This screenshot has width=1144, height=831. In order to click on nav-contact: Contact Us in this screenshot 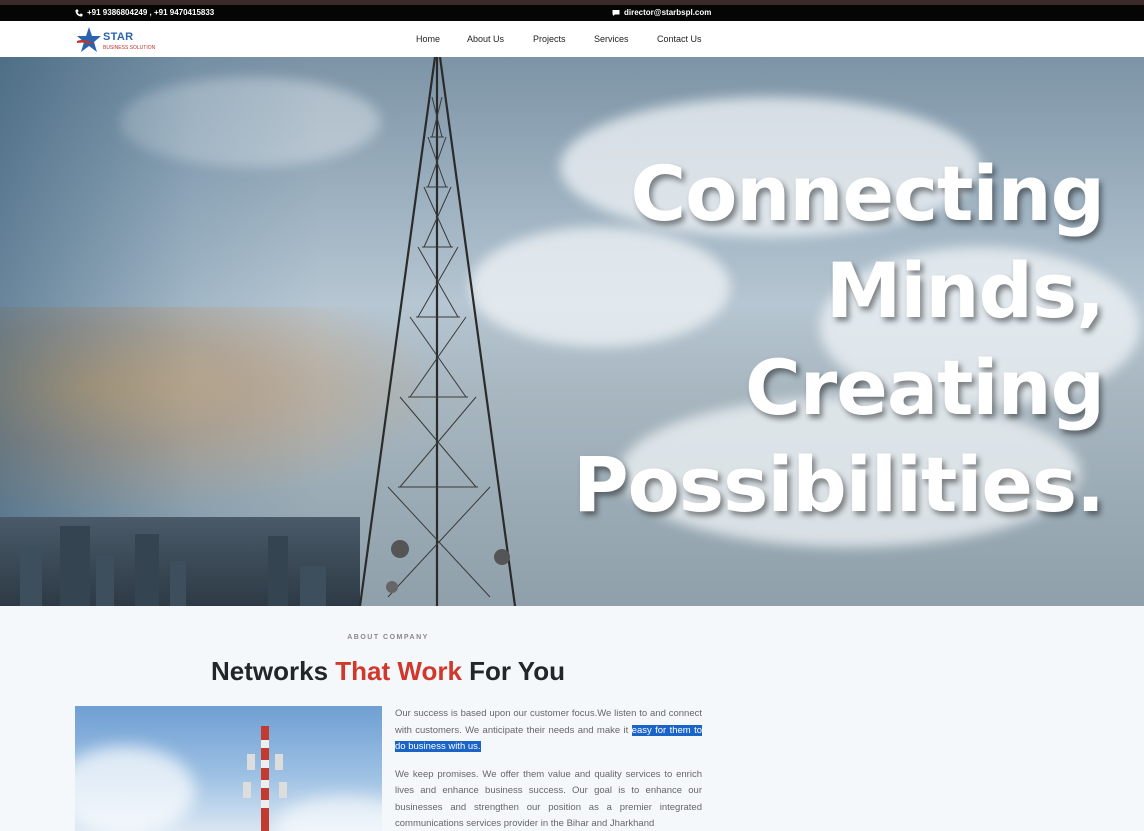, I will do `click(679, 39)`.